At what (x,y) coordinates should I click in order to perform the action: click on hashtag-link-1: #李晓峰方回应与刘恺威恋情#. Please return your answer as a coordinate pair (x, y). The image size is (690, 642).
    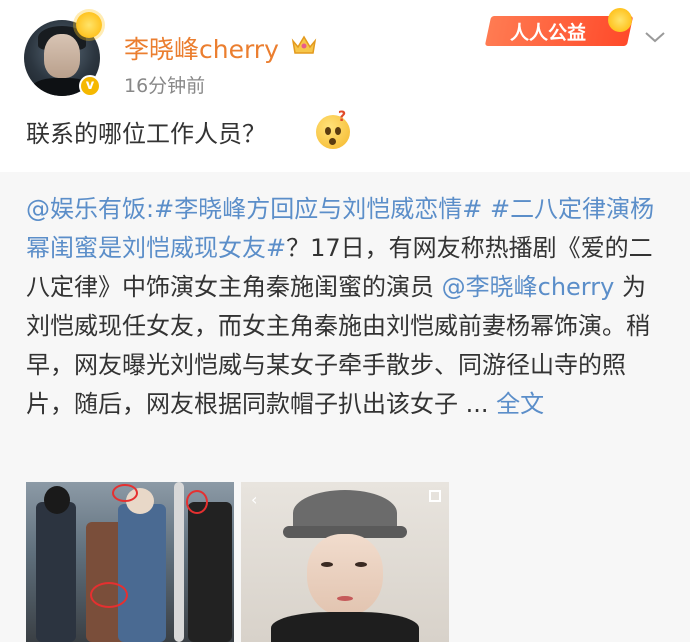
    Looking at the image, I should click on (318, 209).